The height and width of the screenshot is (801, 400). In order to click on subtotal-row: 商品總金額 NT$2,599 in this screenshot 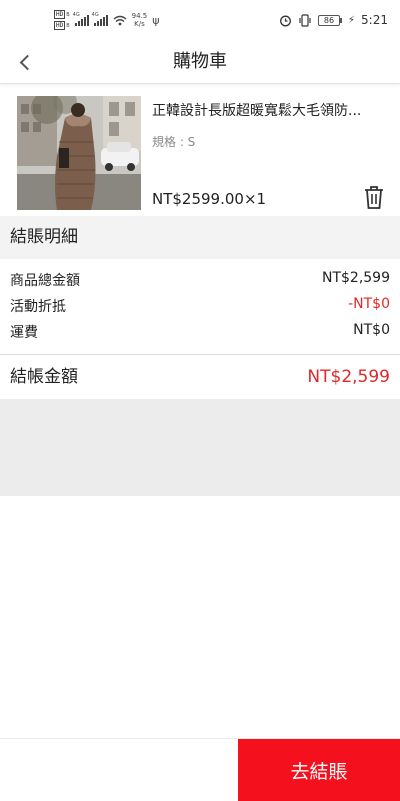, I will do `click(200, 279)`.